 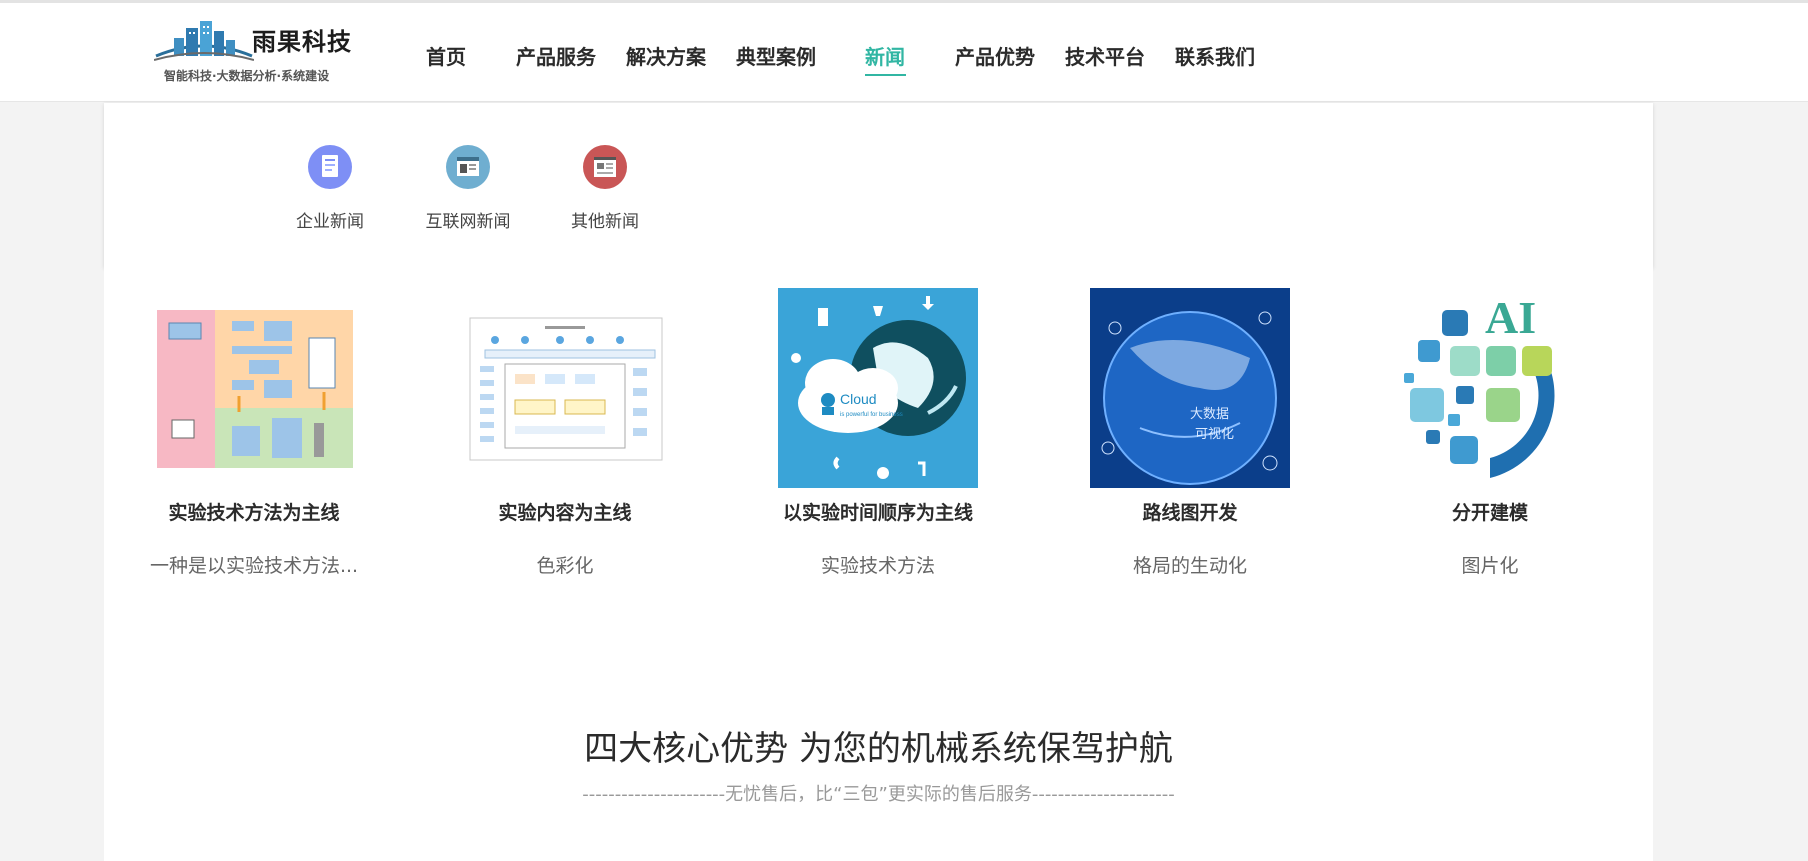 I want to click on newspaper-icon, so click(x=605, y=167).